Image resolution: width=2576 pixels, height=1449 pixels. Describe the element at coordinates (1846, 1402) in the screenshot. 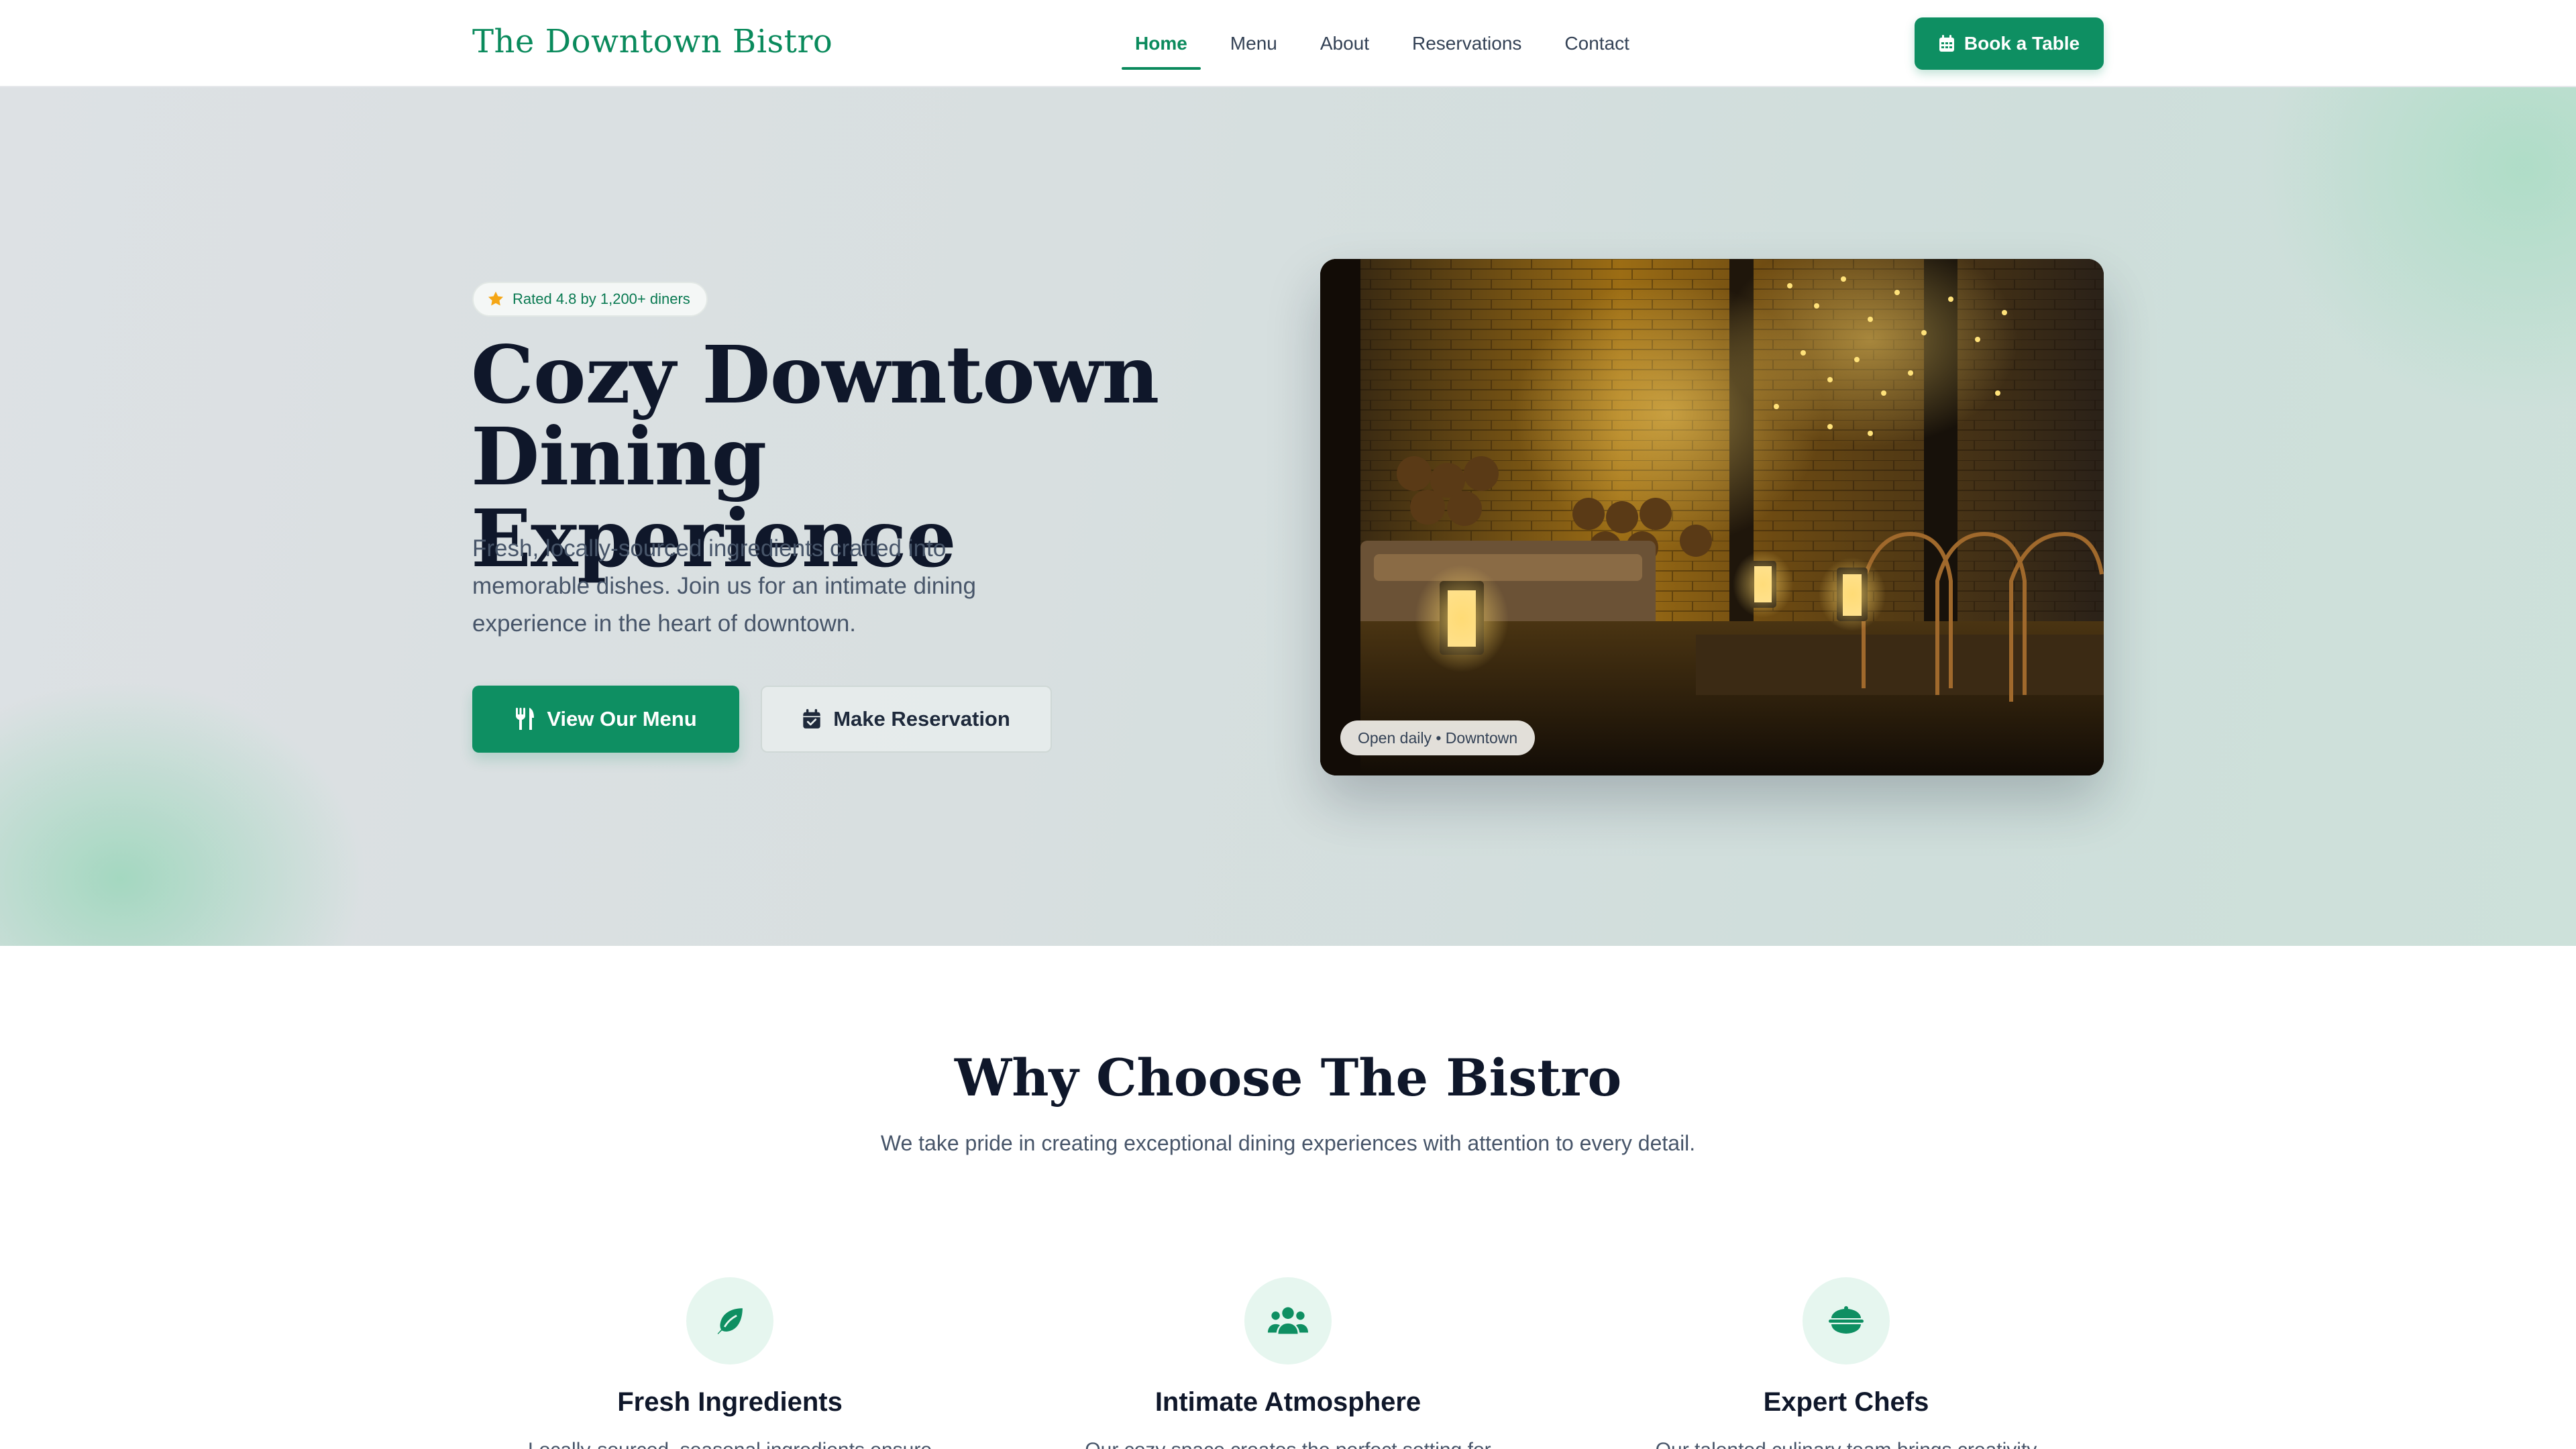

I see `feature-title: Expert Chefs` at that location.